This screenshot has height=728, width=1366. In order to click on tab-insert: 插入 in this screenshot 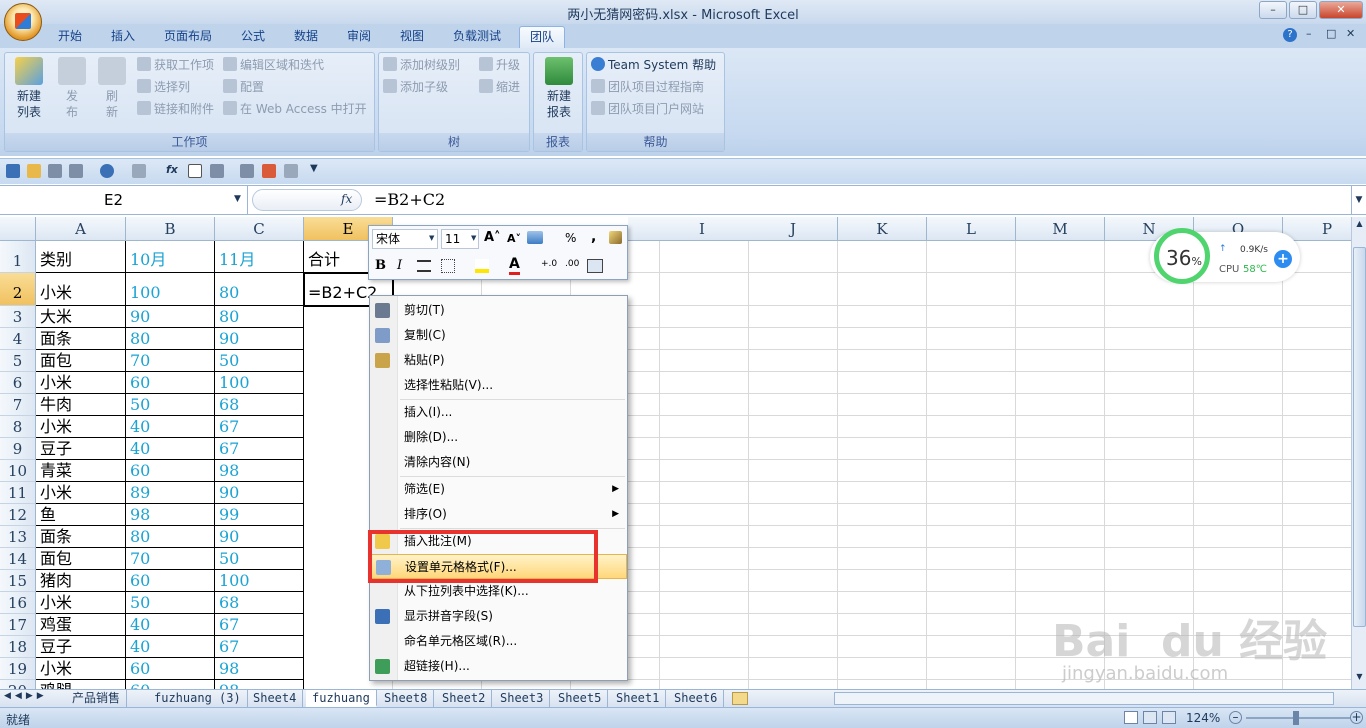, I will do `click(123, 37)`.